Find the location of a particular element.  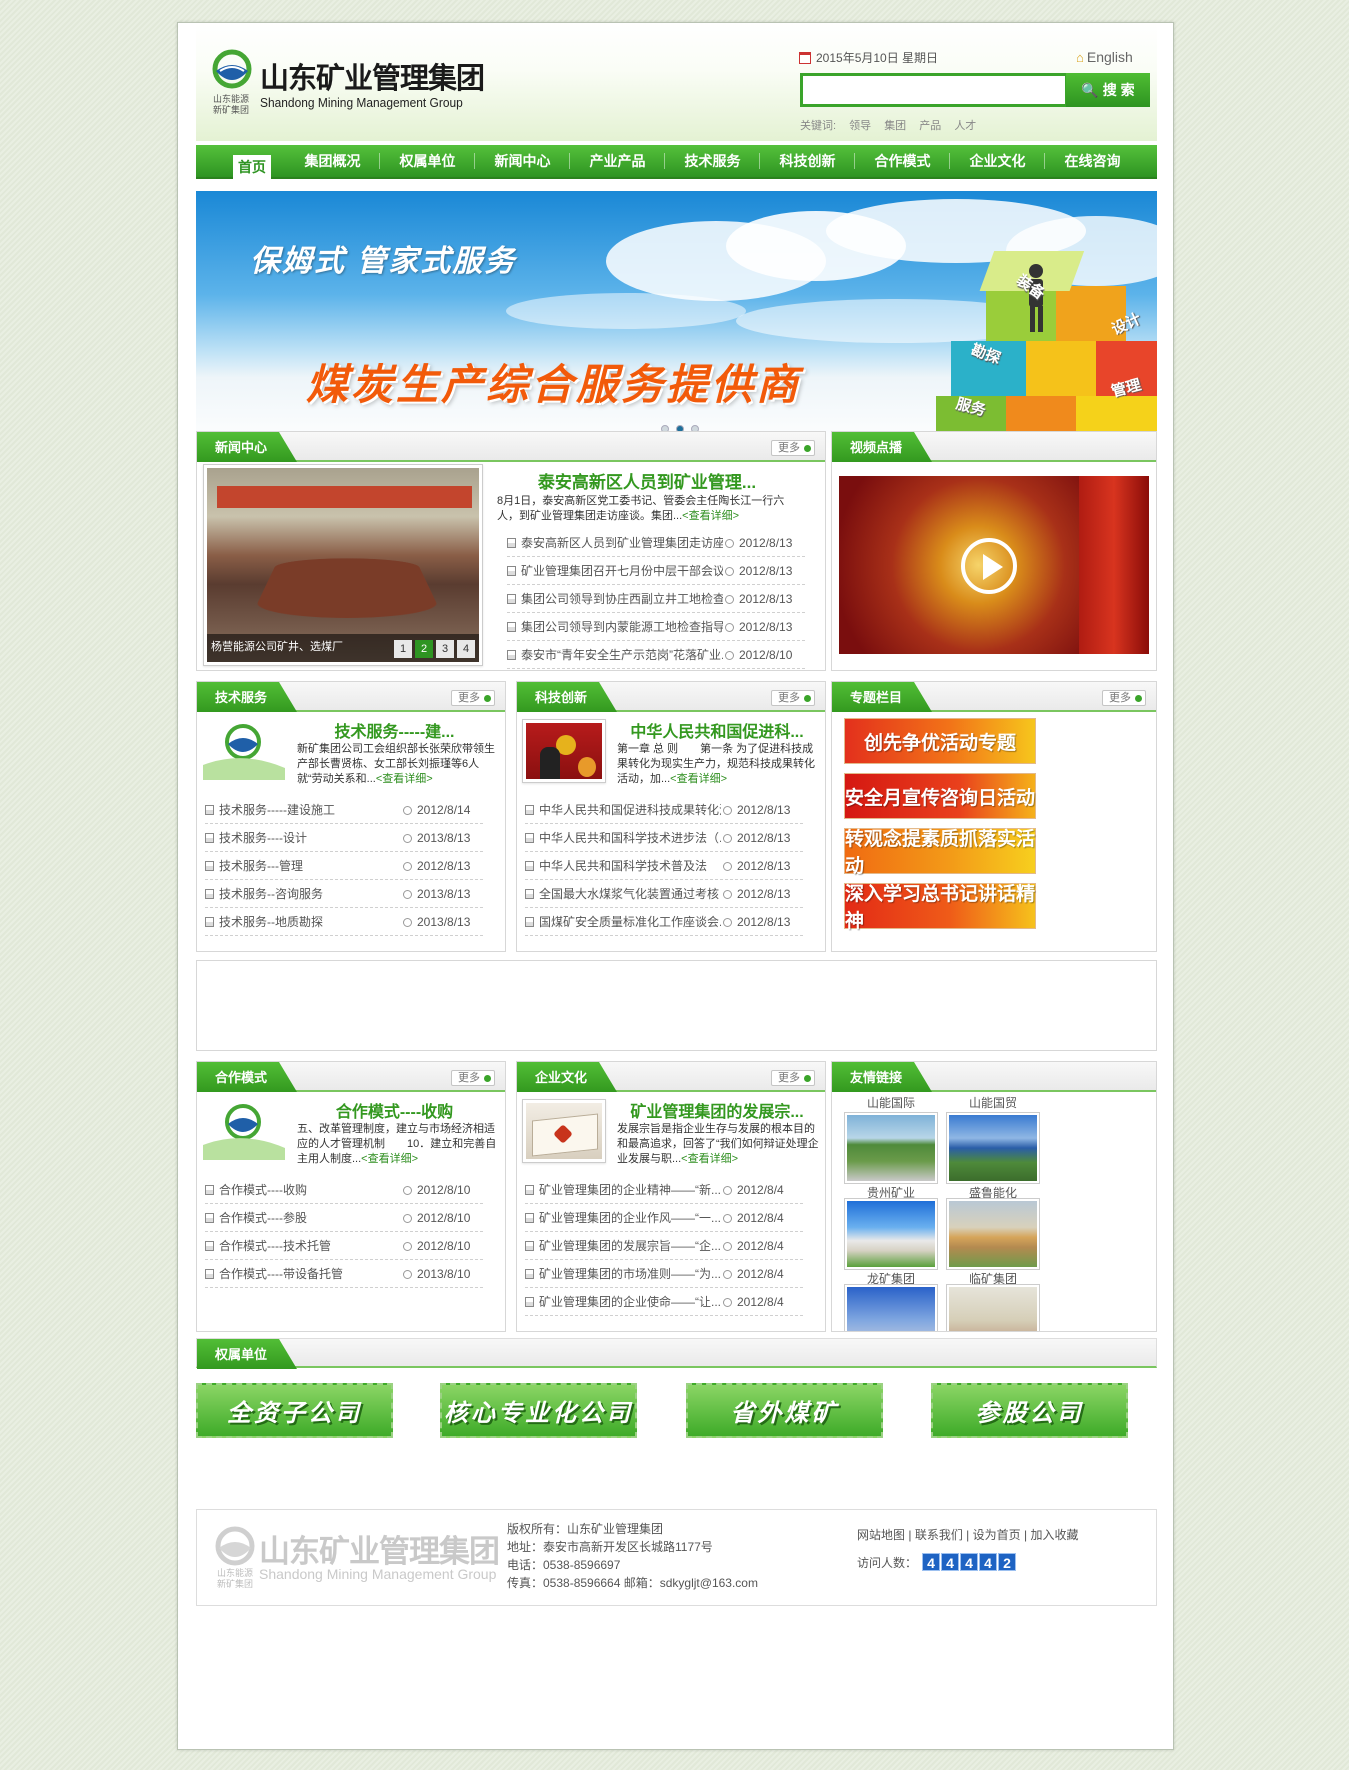

list-item: 泰安高新区人员到矿业管理集团走访座谈 2012/8/13 is located at coordinates (656, 543).